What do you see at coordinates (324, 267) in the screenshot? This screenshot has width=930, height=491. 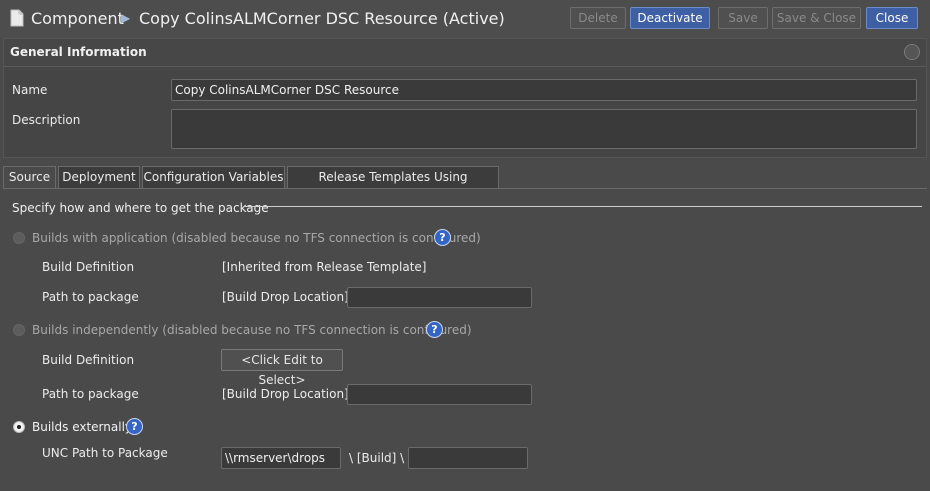 I see `opt1-build-definition-value: [Inherited from Release Template]` at bounding box center [324, 267].